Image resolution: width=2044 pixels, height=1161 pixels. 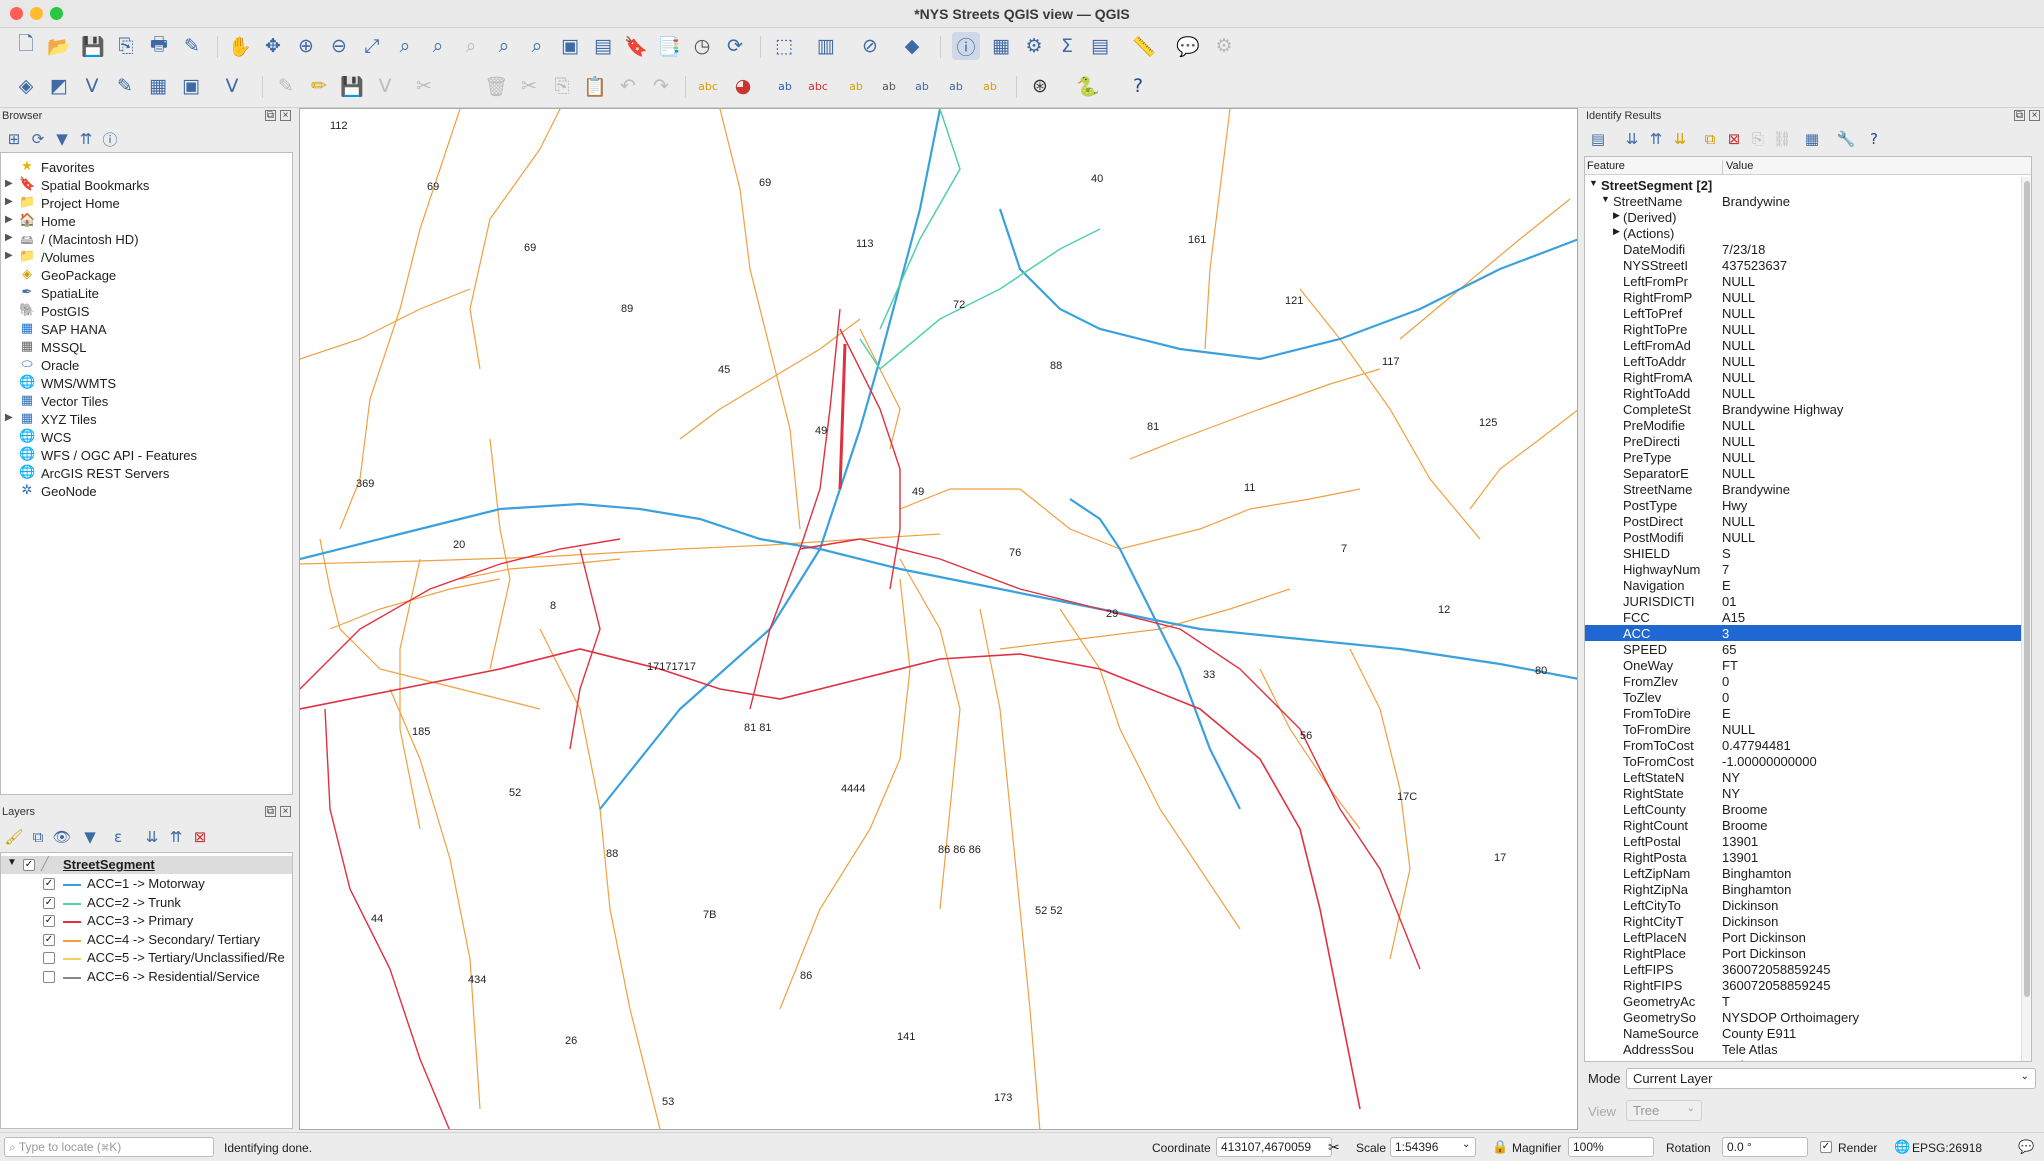 What do you see at coordinates (1765, 1147) in the screenshot?
I see `rotation-field: 0.0 °` at bounding box center [1765, 1147].